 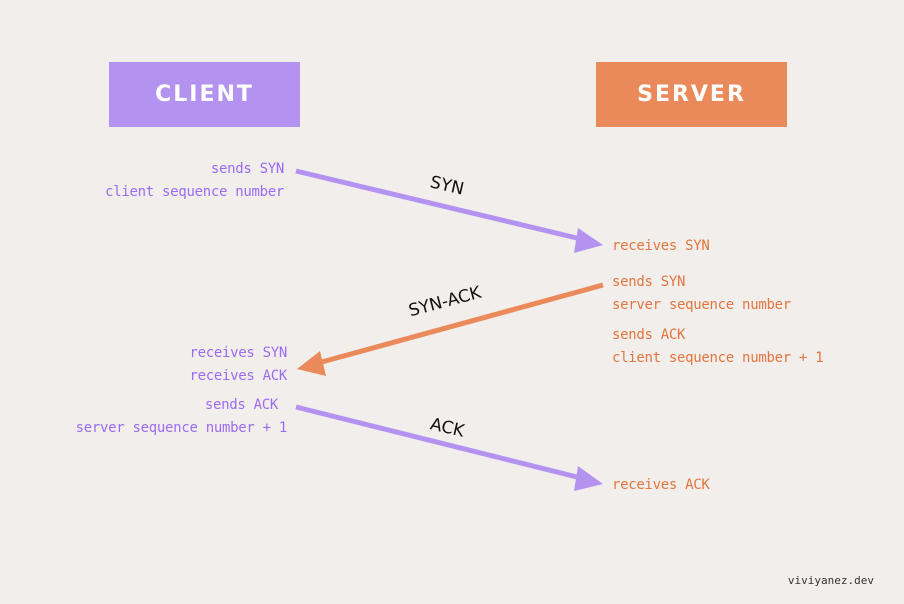 What do you see at coordinates (701, 305) in the screenshot?
I see `step-line: server sequence number` at bounding box center [701, 305].